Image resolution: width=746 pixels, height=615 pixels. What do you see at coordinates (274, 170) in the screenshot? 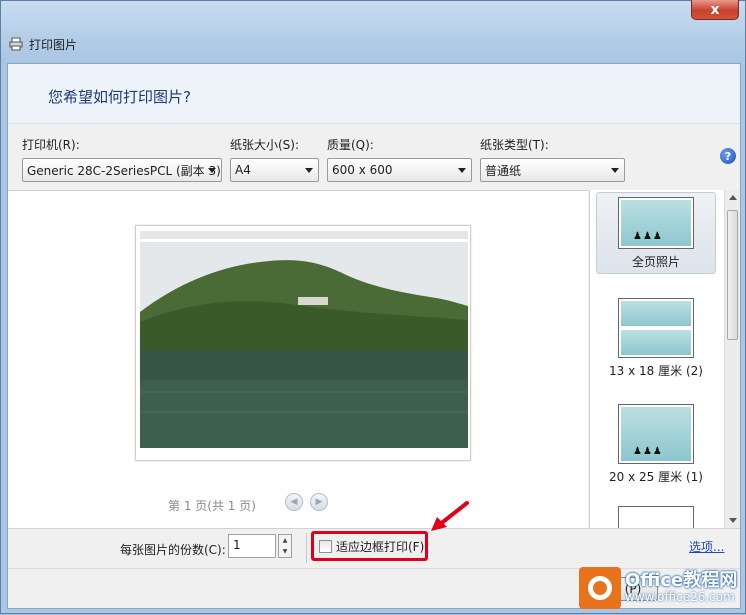
I see `paper-size-select: A4` at bounding box center [274, 170].